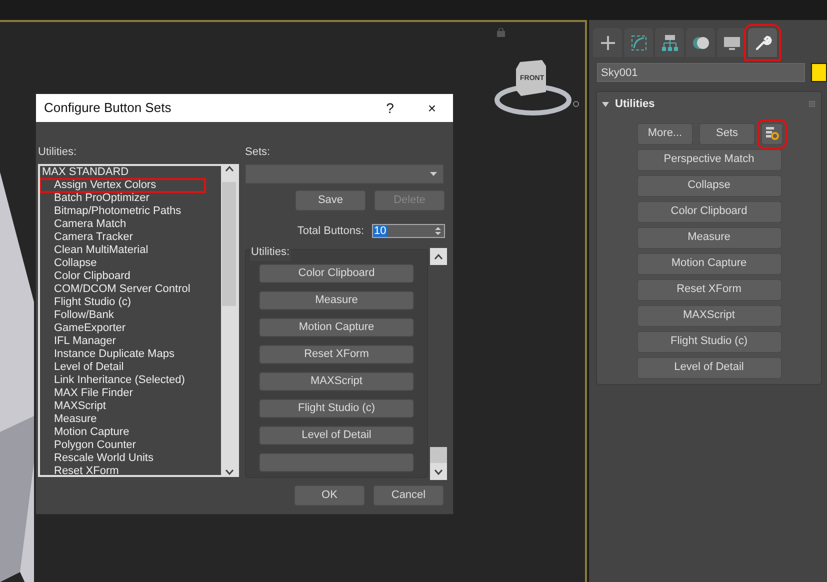 Image resolution: width=827 pixels, height=582 pixels. What do you see at coordinates (701, 72) in the screenshot?
I see `name-field: Sky001` at bounding box center [701, 72].